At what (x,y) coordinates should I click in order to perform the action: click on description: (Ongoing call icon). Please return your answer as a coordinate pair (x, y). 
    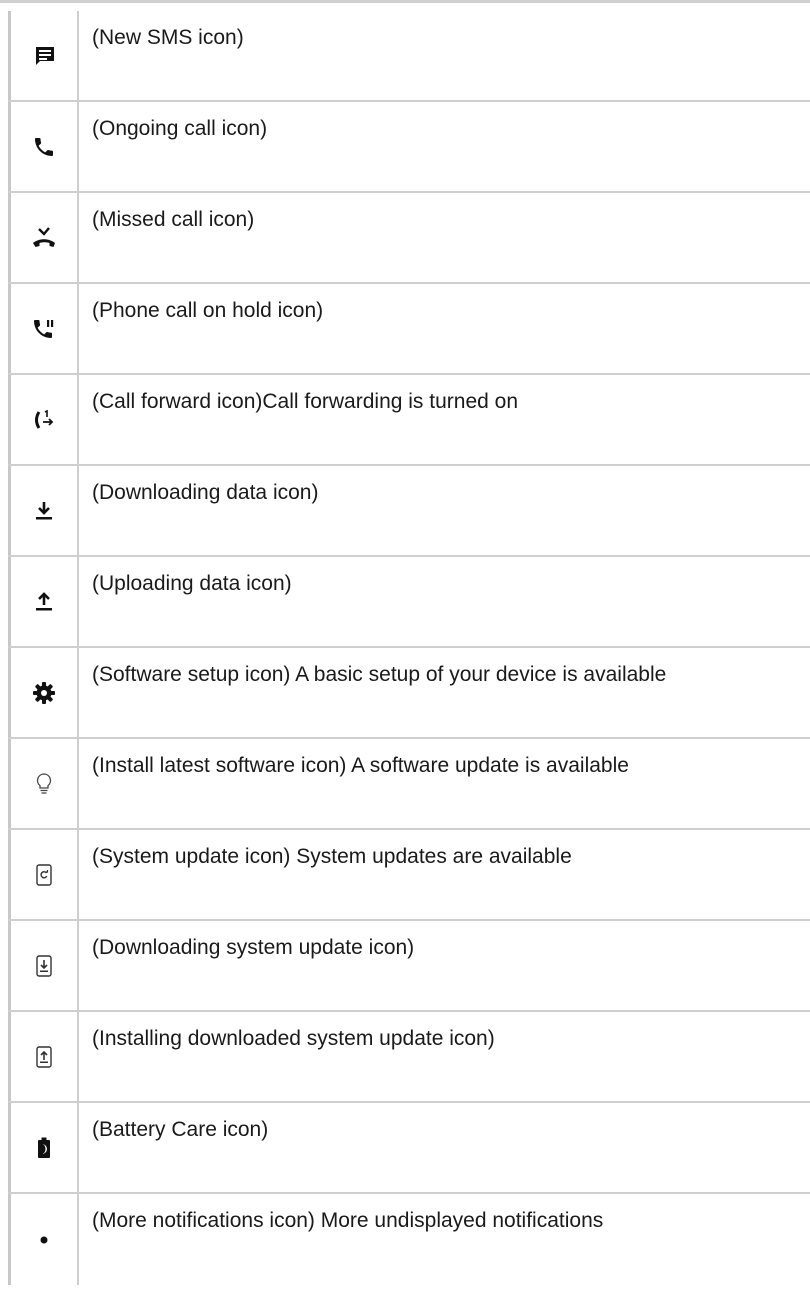
    Looking at the image, I should click on (180, 128).